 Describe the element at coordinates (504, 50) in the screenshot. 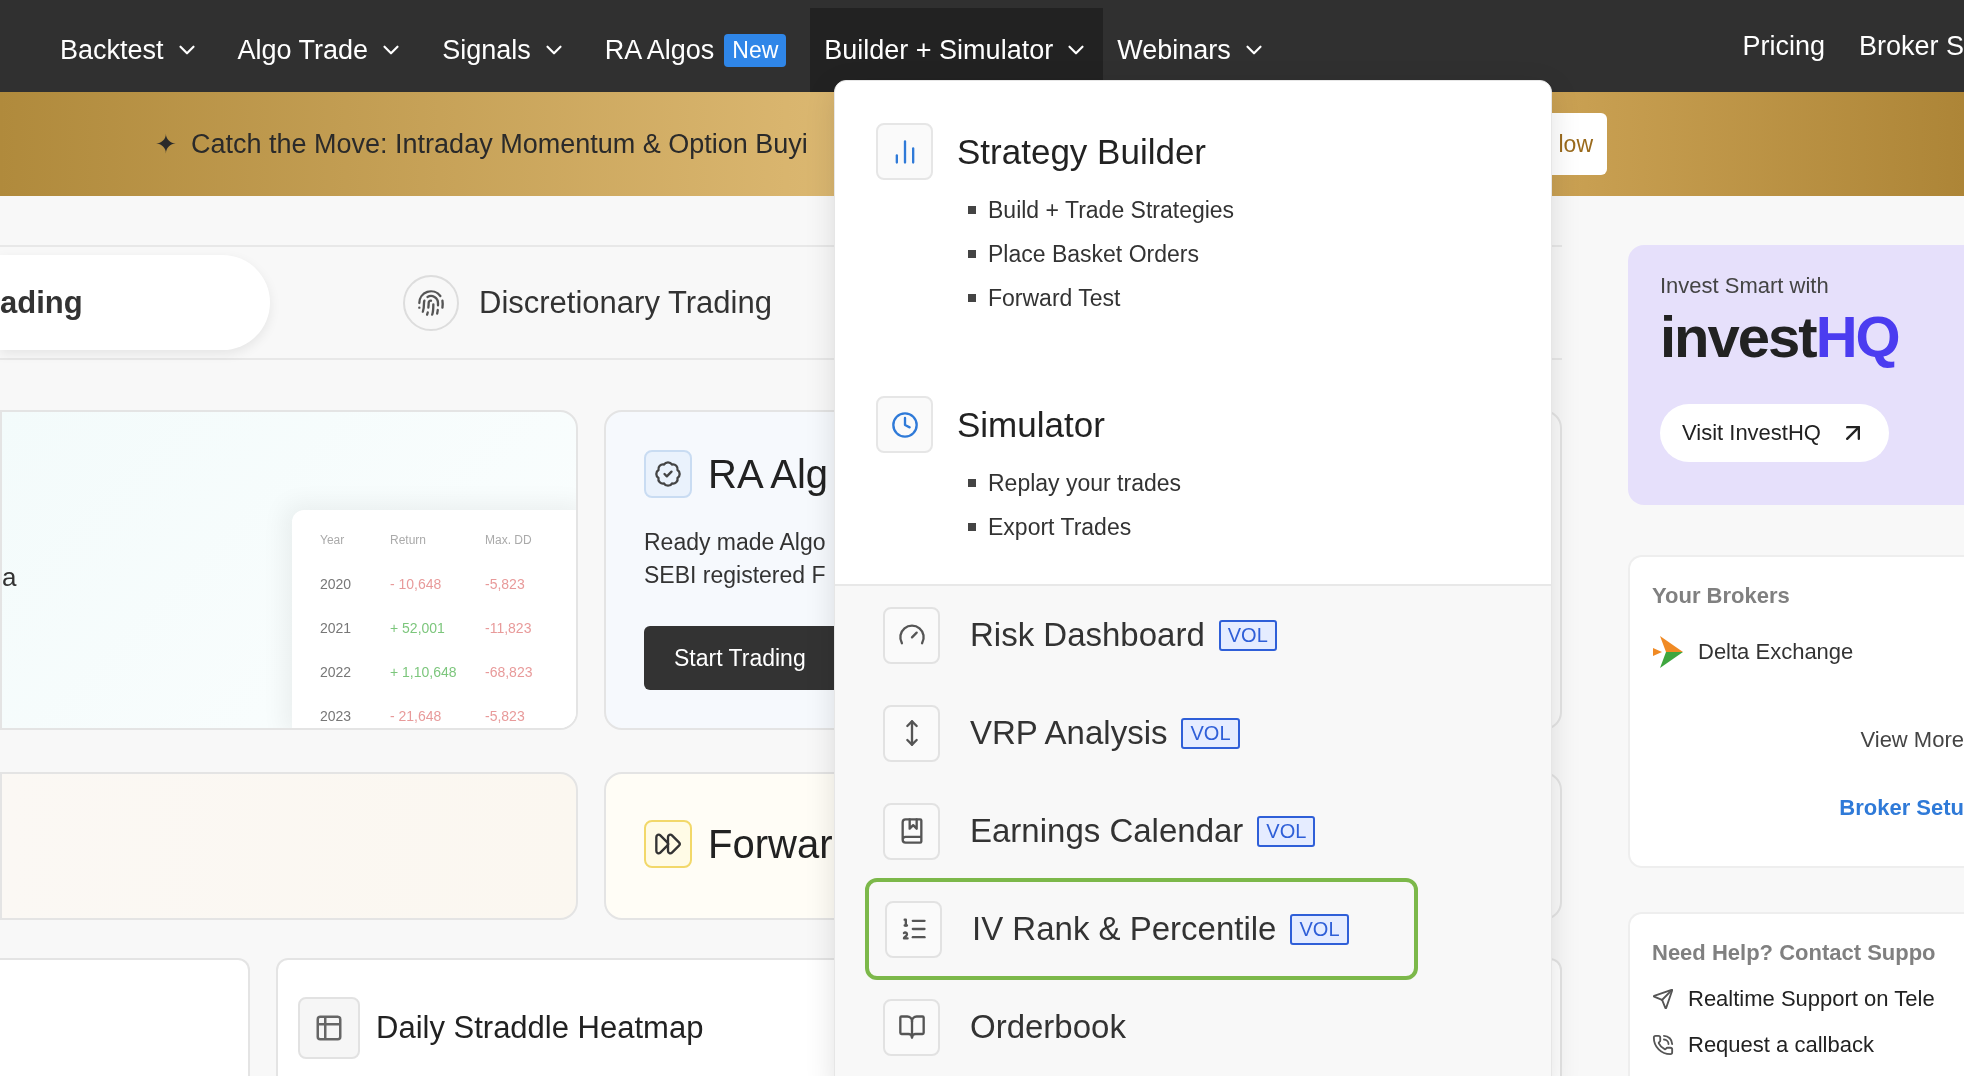

I see `nav-item: Signals` at that location.